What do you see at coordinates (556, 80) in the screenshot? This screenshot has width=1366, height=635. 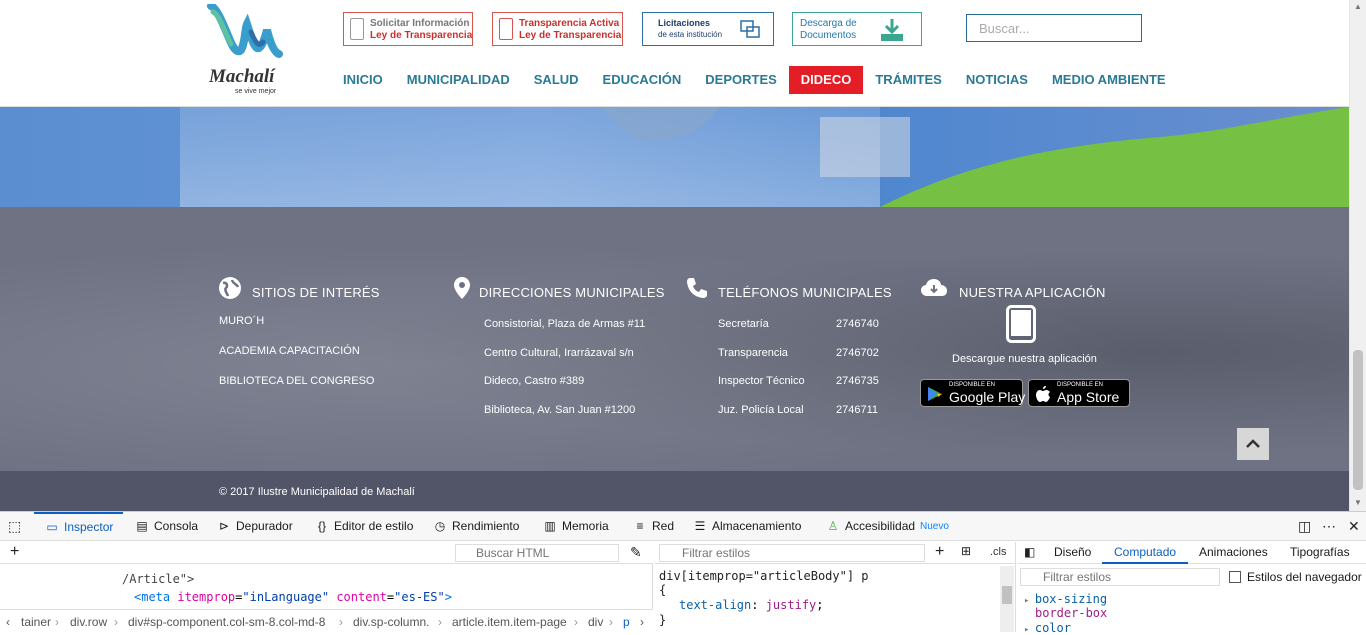 I see `nav-salud: SALUD` at bounding box center [556, 80].